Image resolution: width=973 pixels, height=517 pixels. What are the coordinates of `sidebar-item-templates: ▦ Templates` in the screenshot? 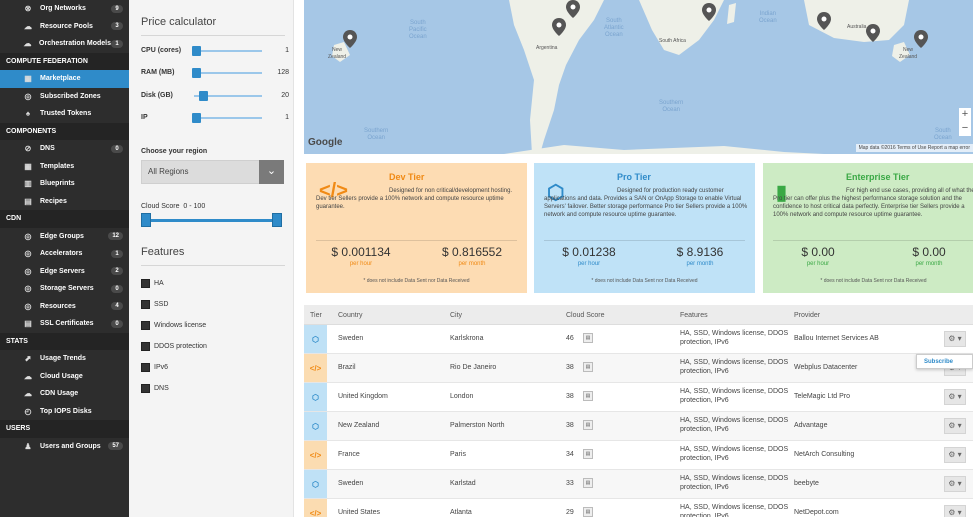 It's located at (64, 167).